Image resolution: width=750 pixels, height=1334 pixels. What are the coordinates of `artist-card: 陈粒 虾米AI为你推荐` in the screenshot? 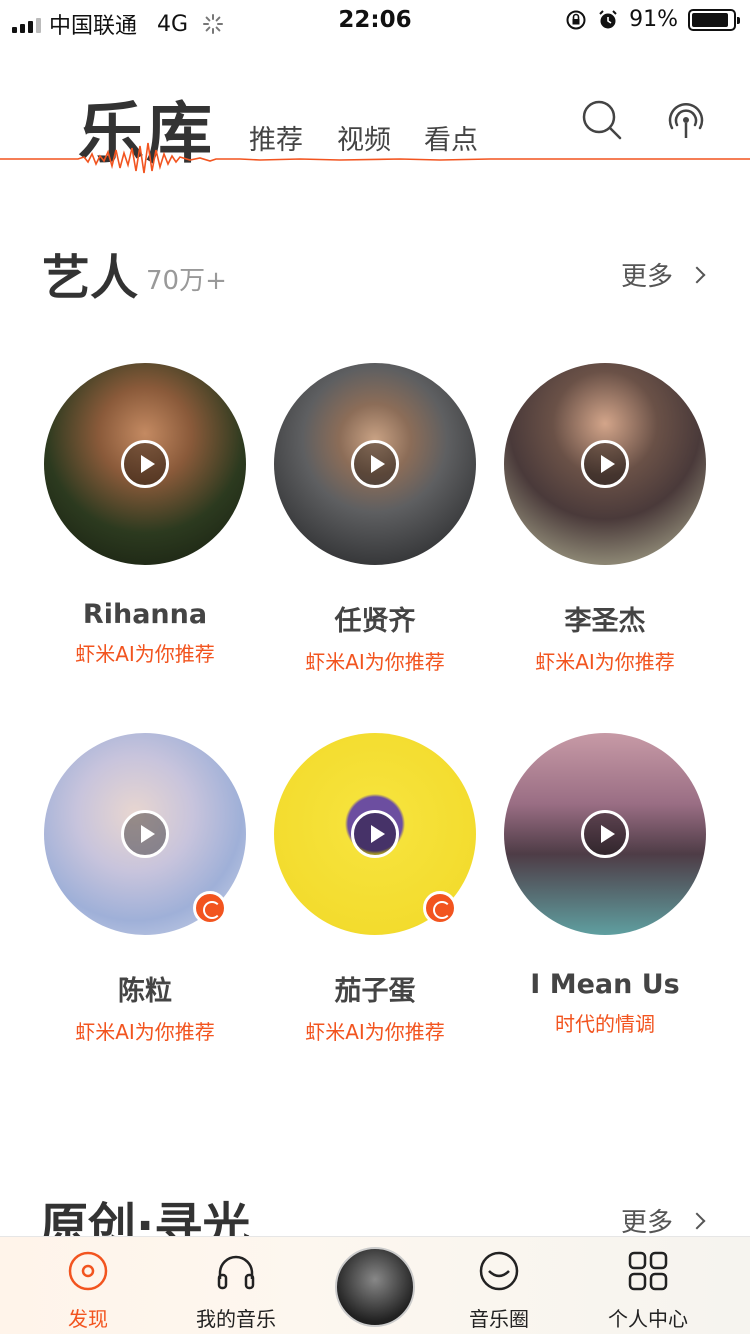 It's located at (145, 889).